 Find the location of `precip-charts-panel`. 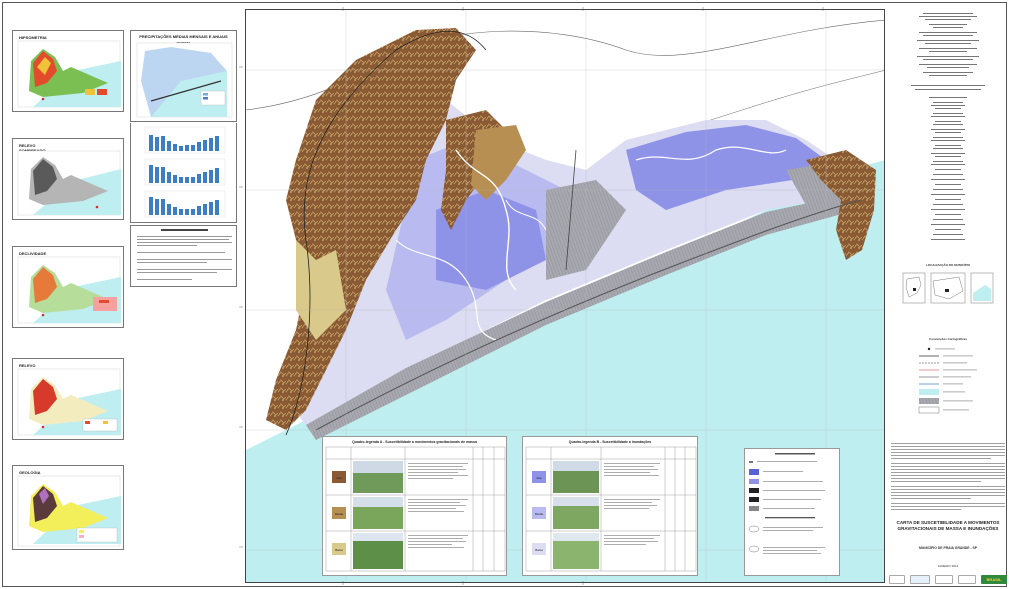

precip-charts-panel is located at coordinates (183, 173).